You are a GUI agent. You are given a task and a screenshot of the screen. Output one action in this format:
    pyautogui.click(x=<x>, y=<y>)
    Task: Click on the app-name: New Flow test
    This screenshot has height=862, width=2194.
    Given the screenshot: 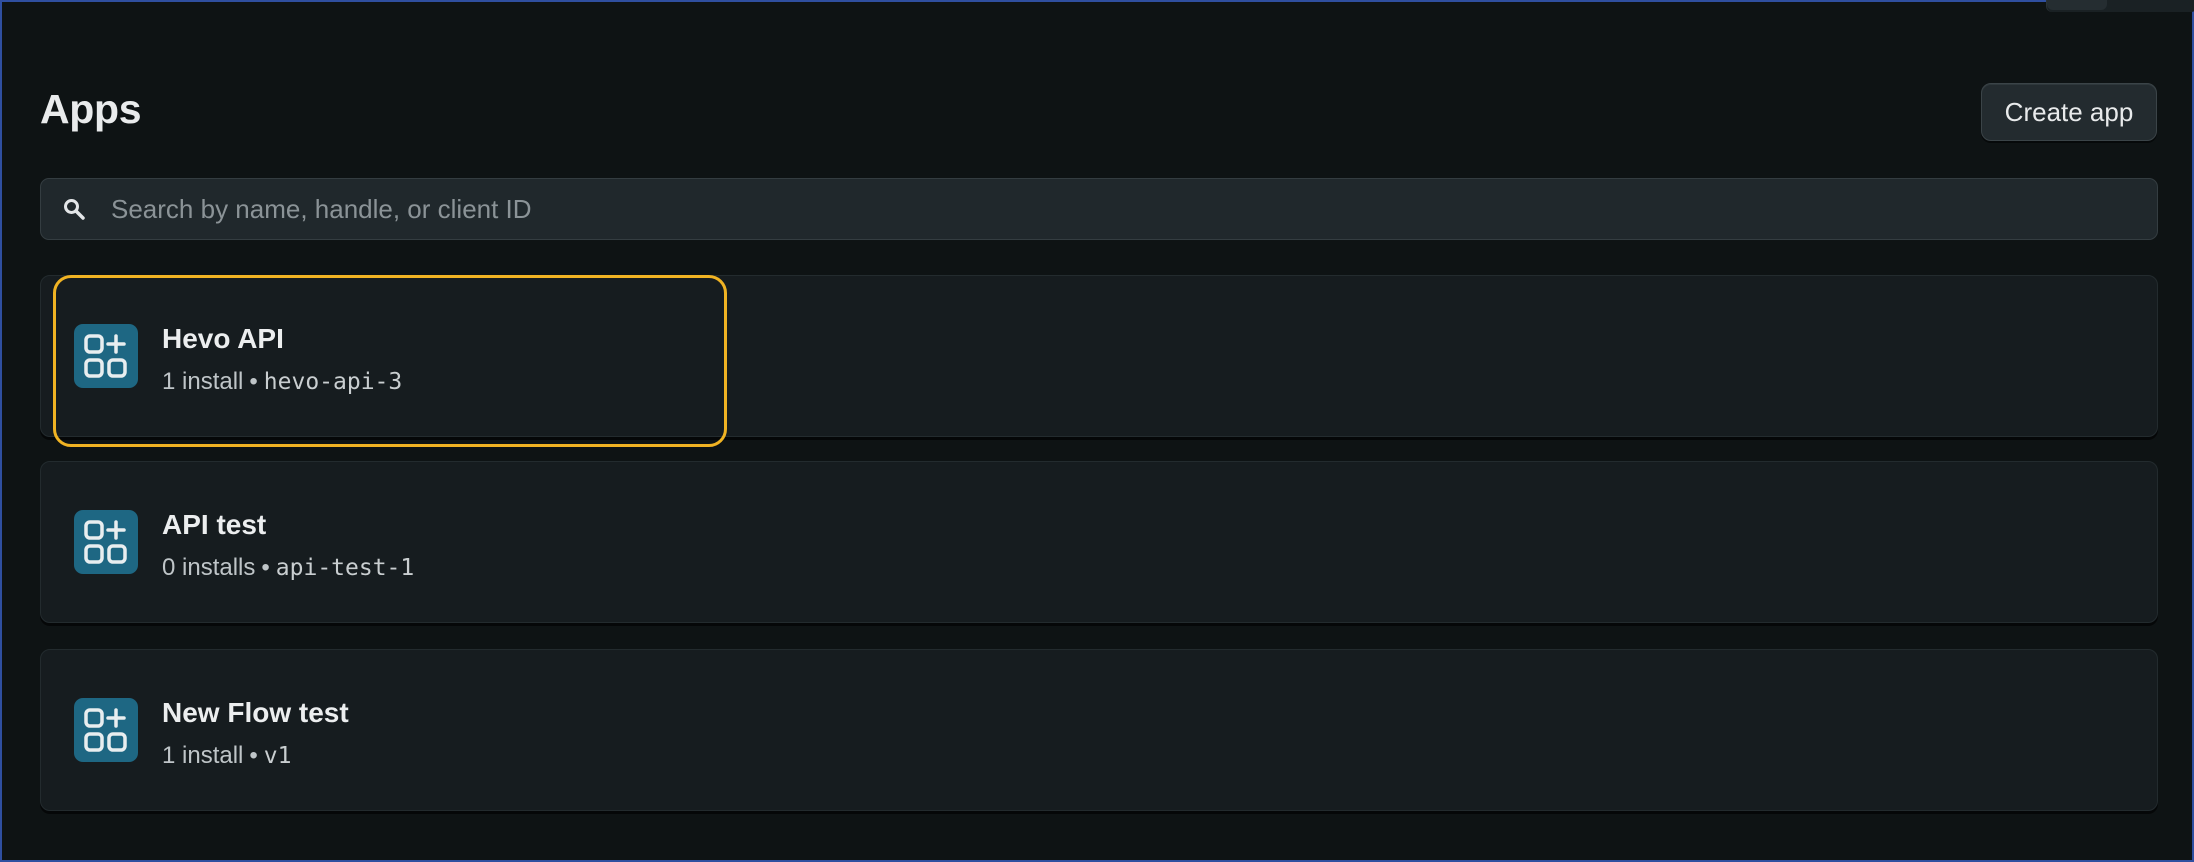 What is the action you would take?
    pyautogui.click(x=255, y=712)
    